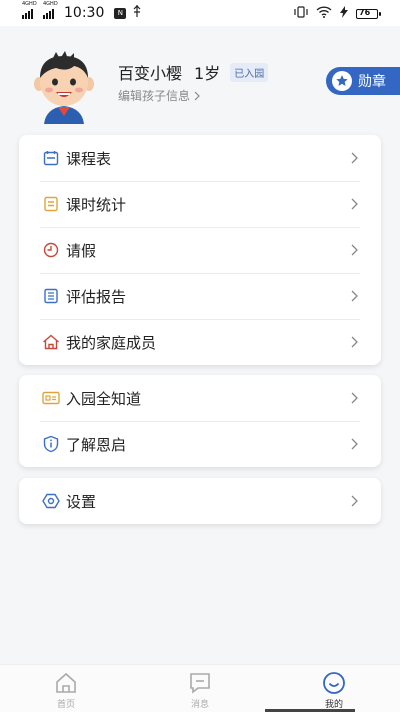 Image resolution: width=400 pixels, height=712 pixels. I want to click on edit-child-info-label: 编辑孩子信息, so click(154, 96).